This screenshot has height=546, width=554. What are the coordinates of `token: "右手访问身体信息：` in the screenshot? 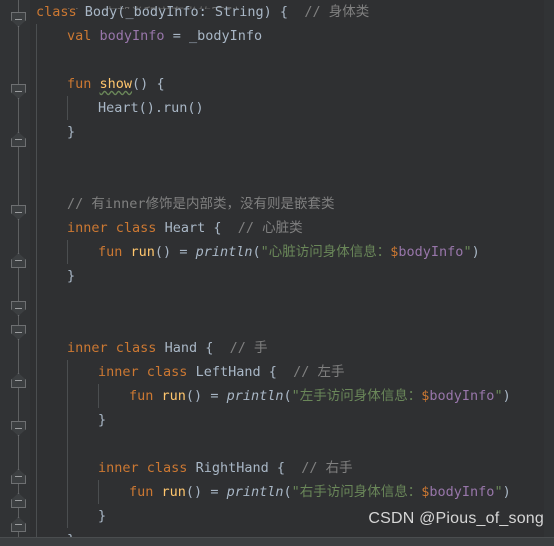 It's located at (356, 492).